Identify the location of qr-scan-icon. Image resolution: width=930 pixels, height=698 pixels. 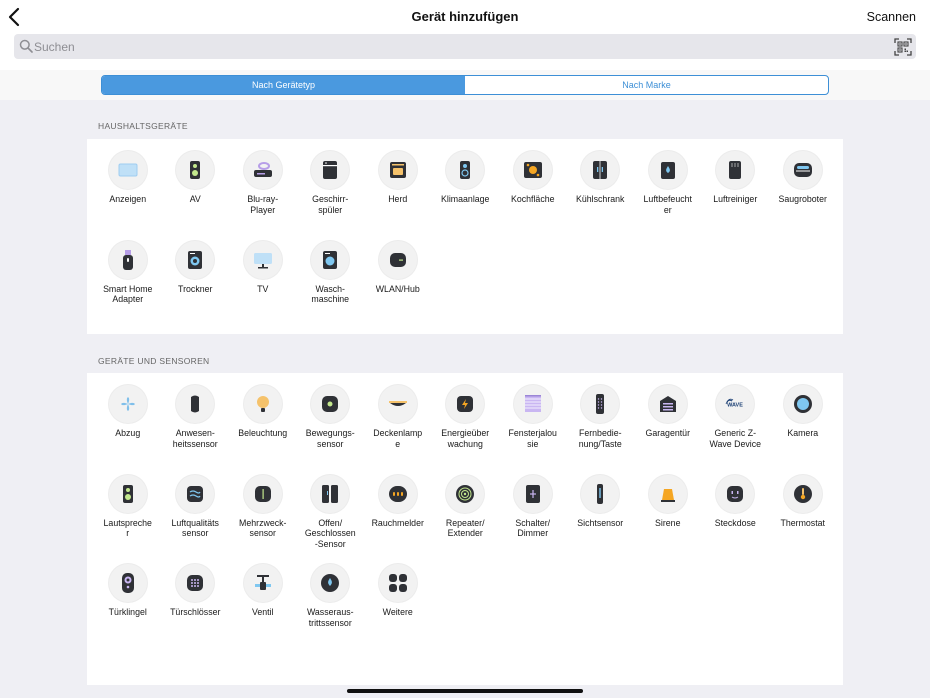
(903, 47).